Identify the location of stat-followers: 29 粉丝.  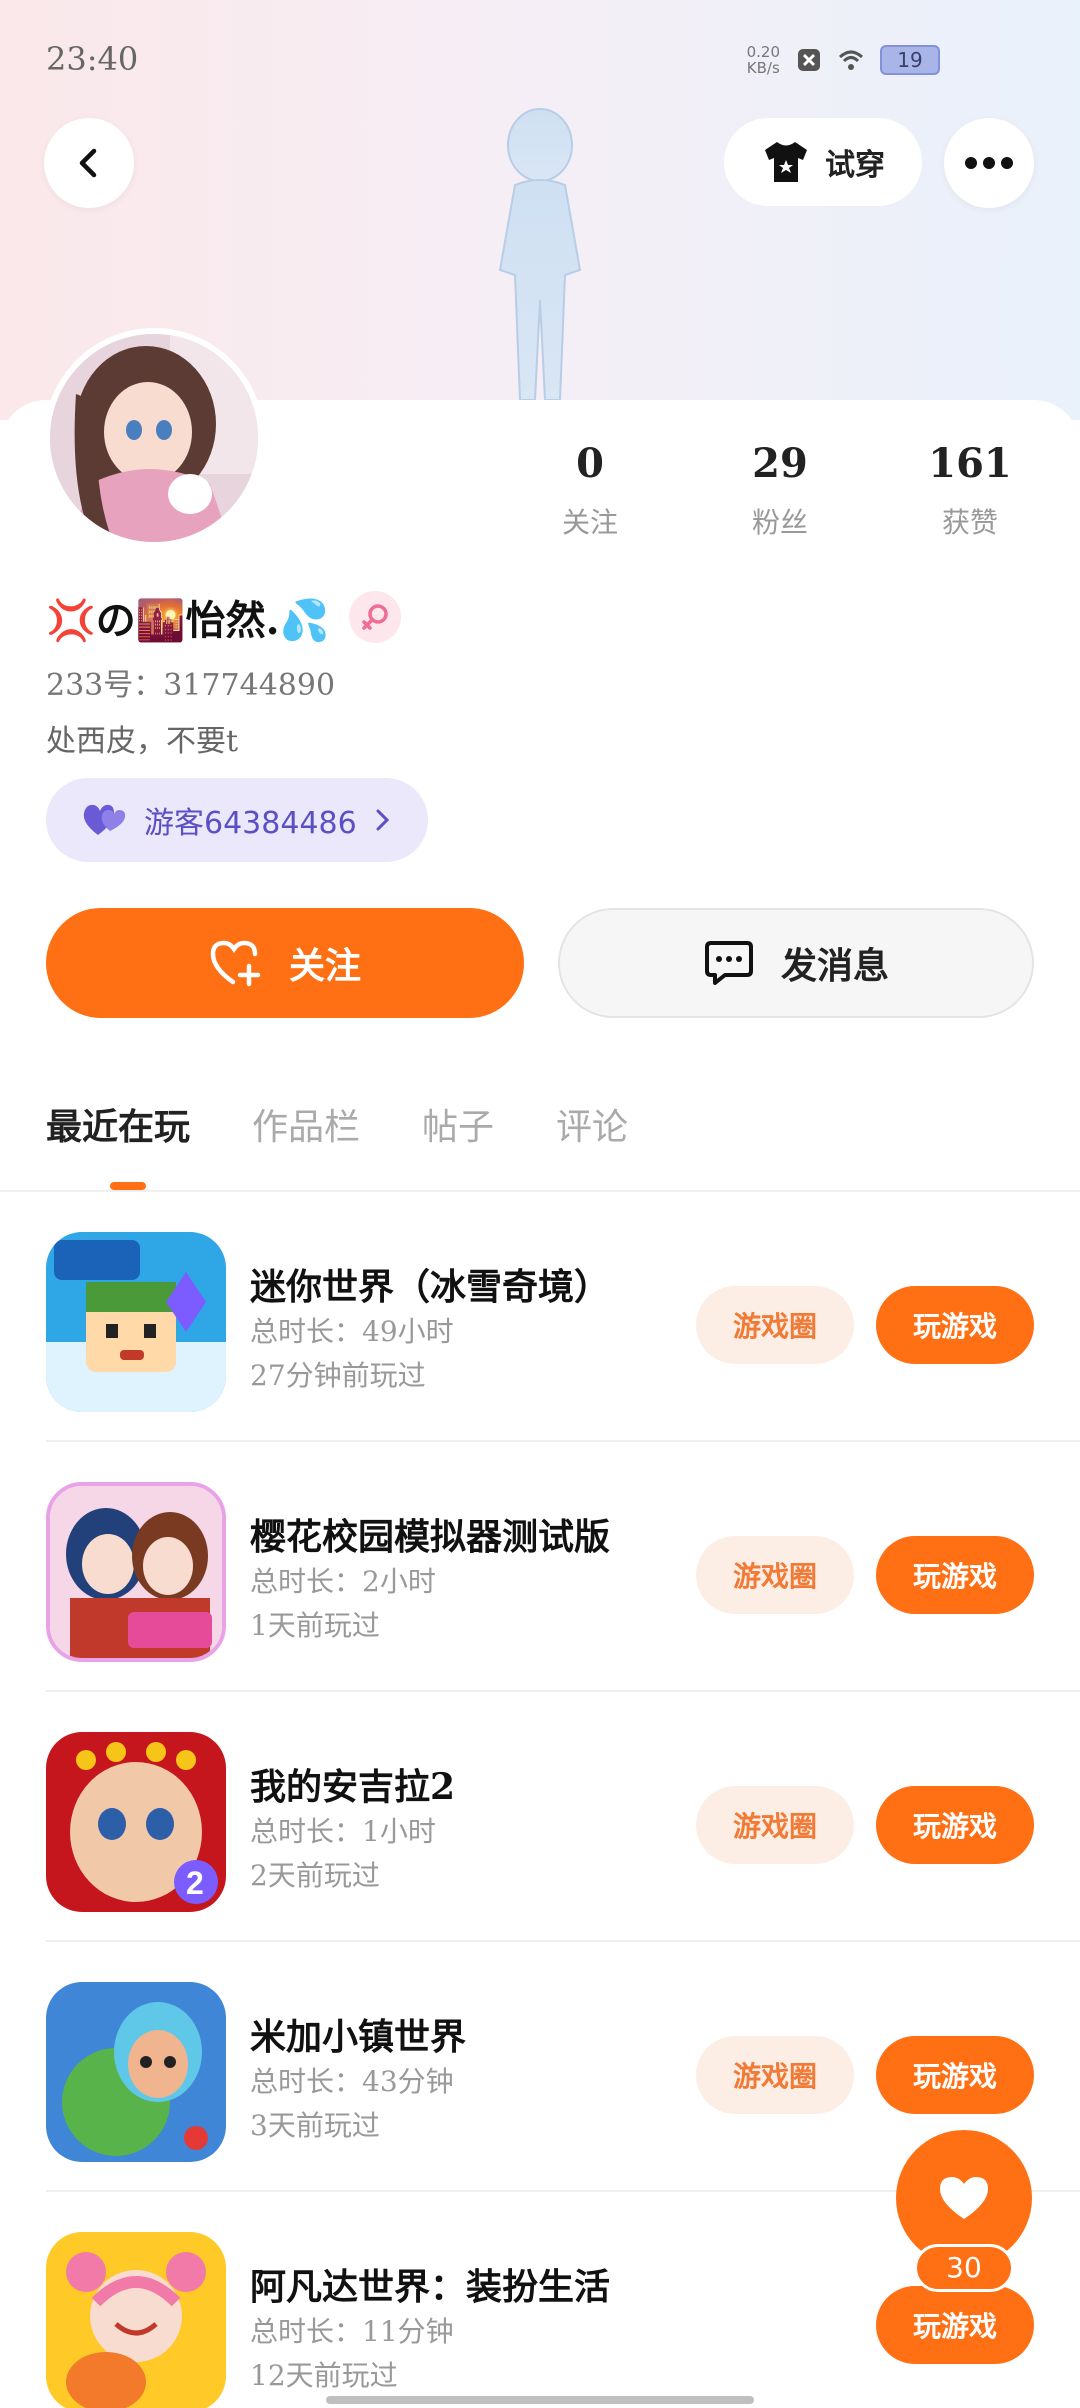
(780, 490).